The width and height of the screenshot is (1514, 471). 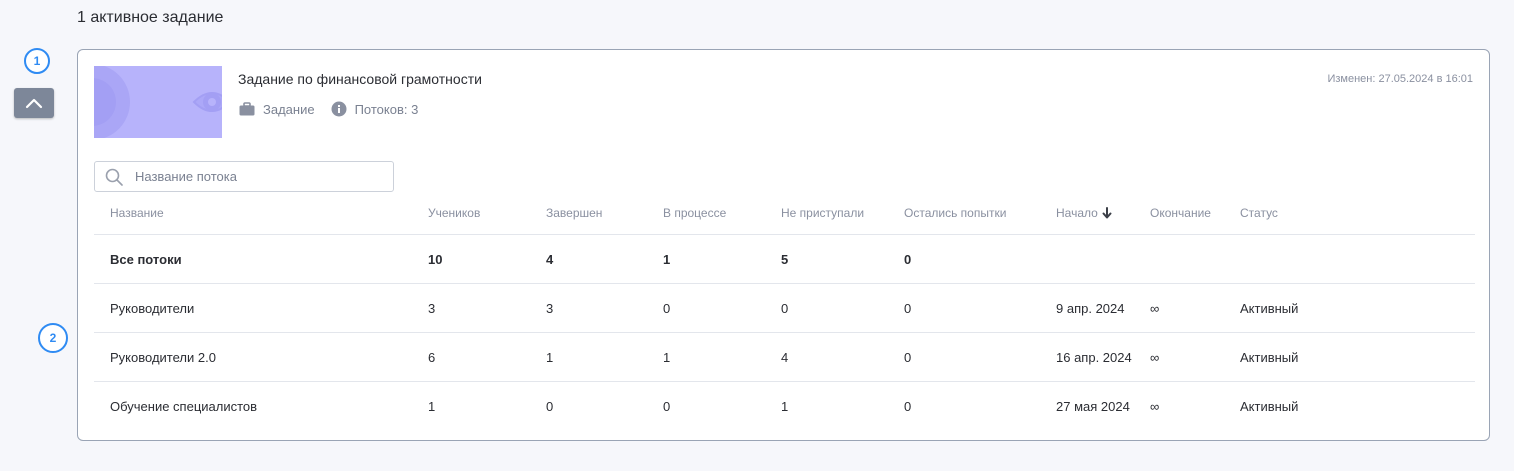 I want to click on briefcase-icon, so click(x=247, y=109).